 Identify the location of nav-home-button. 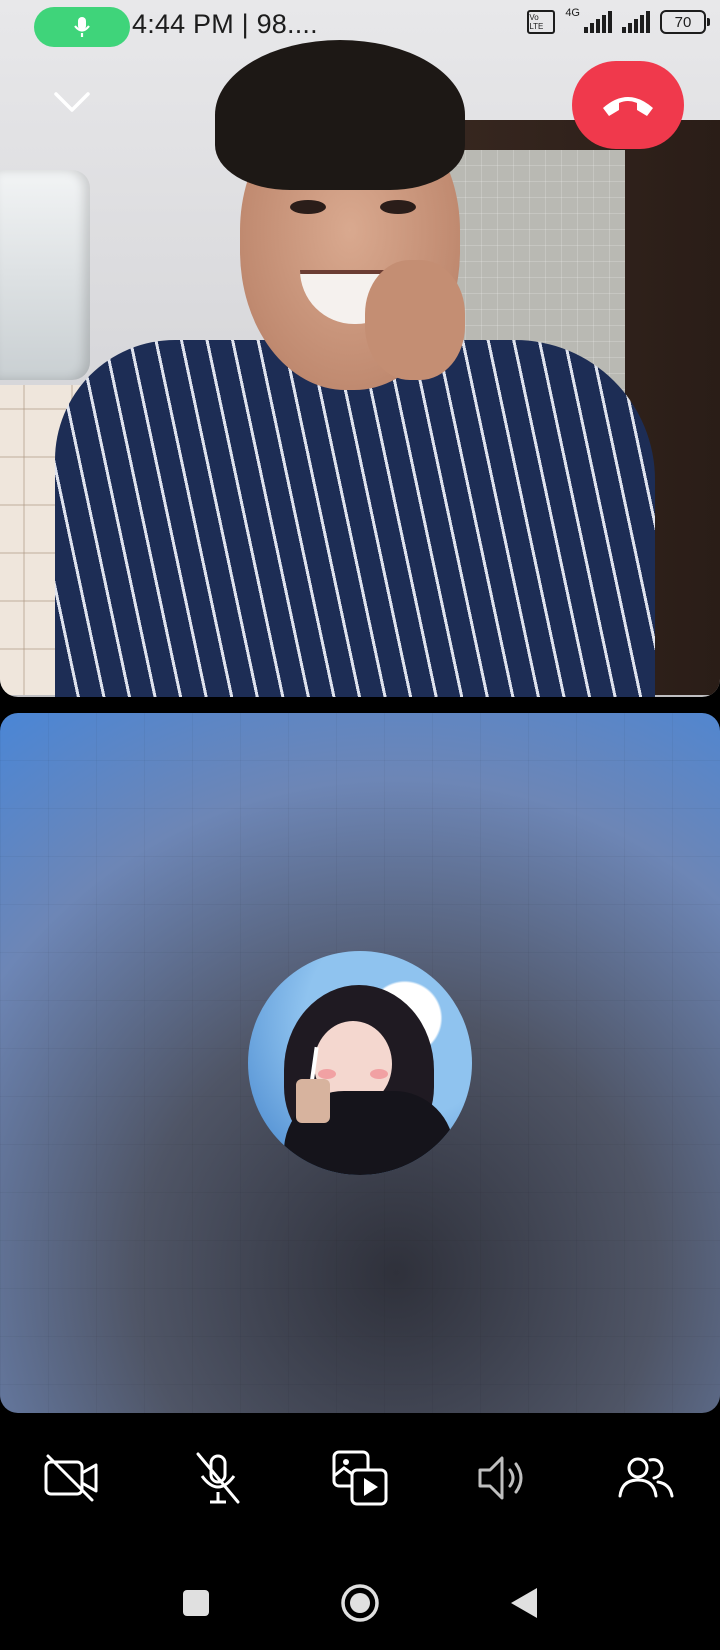
(360, 1603).